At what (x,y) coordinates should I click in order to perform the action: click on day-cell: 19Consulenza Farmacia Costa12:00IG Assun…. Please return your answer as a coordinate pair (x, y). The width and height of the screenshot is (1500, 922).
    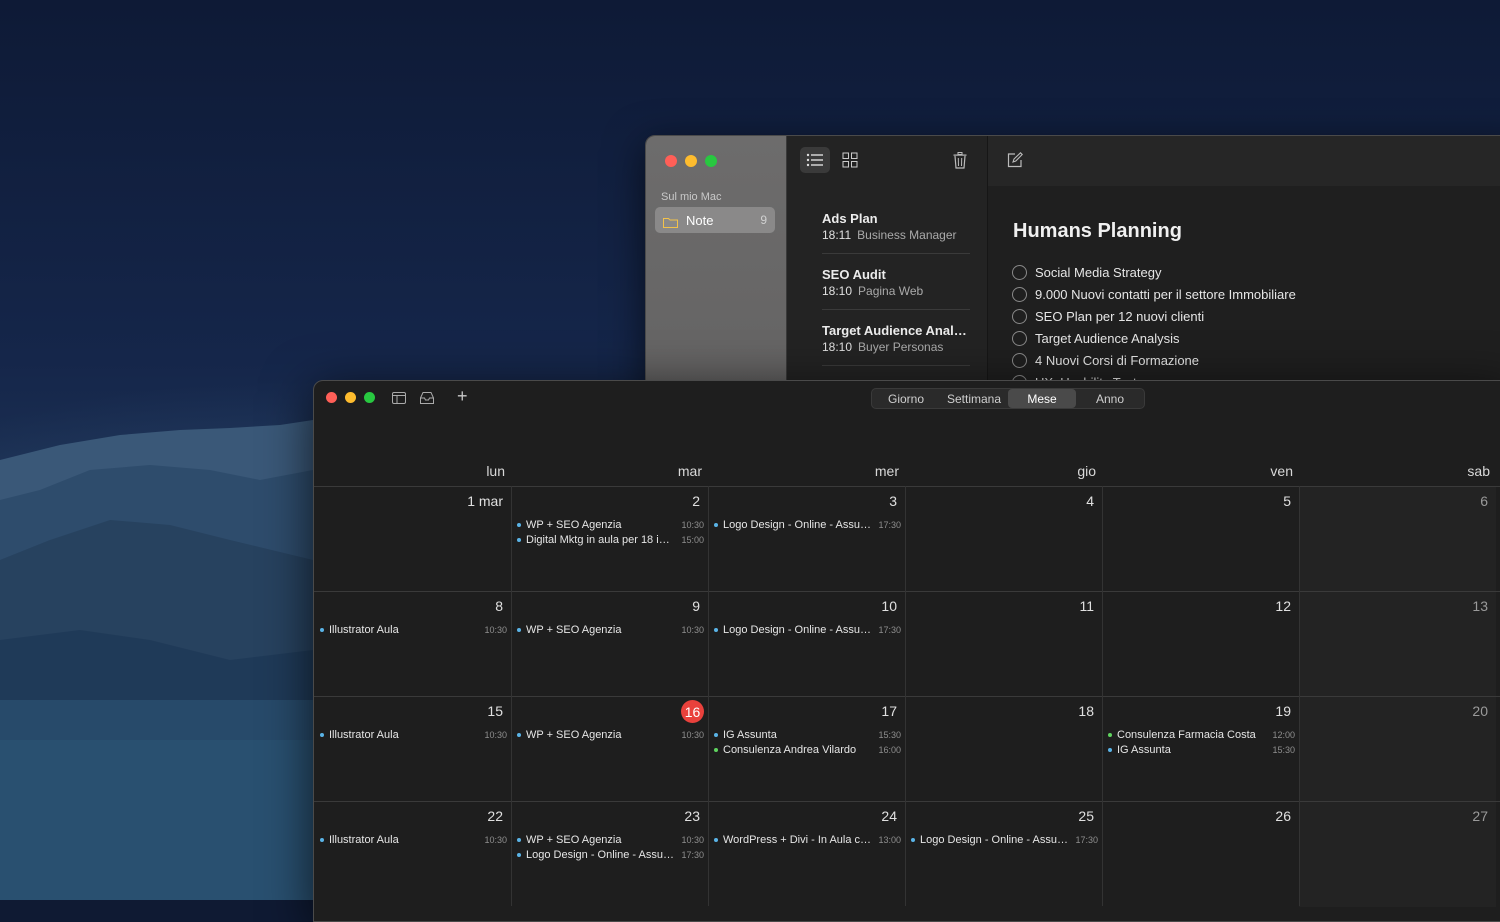
    Looking at the image, I should click on (1200, 749).